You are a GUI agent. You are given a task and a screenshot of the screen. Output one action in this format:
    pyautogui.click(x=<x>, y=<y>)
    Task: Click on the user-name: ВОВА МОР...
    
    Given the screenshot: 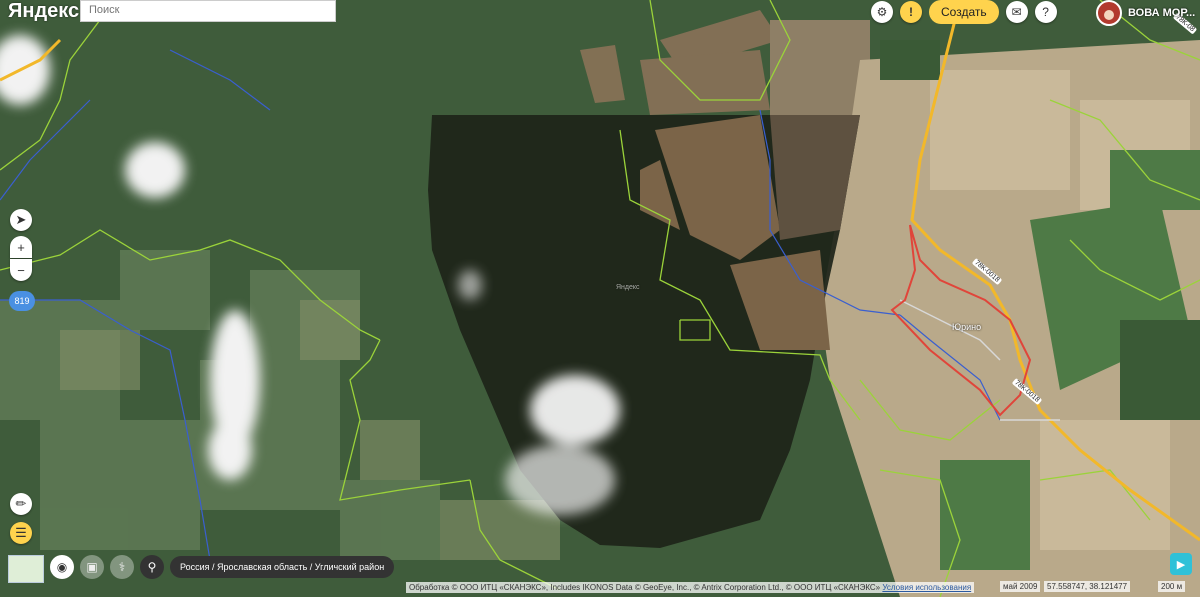 What is the action you would take?
    pyautogui.click(x=1161, y=13)
    